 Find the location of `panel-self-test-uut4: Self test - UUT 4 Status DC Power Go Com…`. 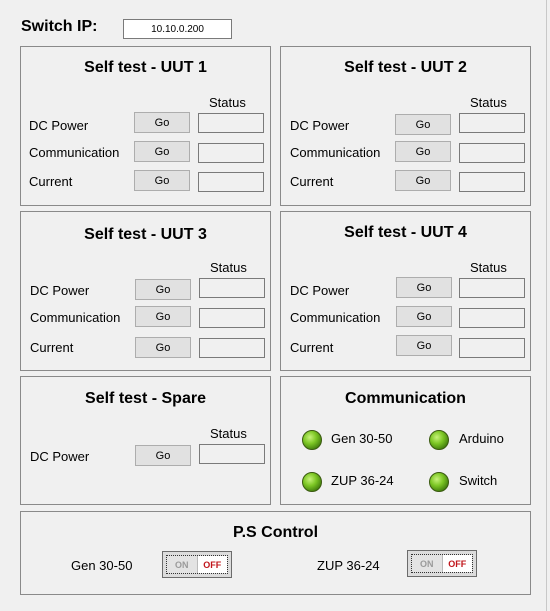

panel-self-test-uut4: Self test - UUT 4 Status DC Power Go Com… is located at coordinates (405, 291).